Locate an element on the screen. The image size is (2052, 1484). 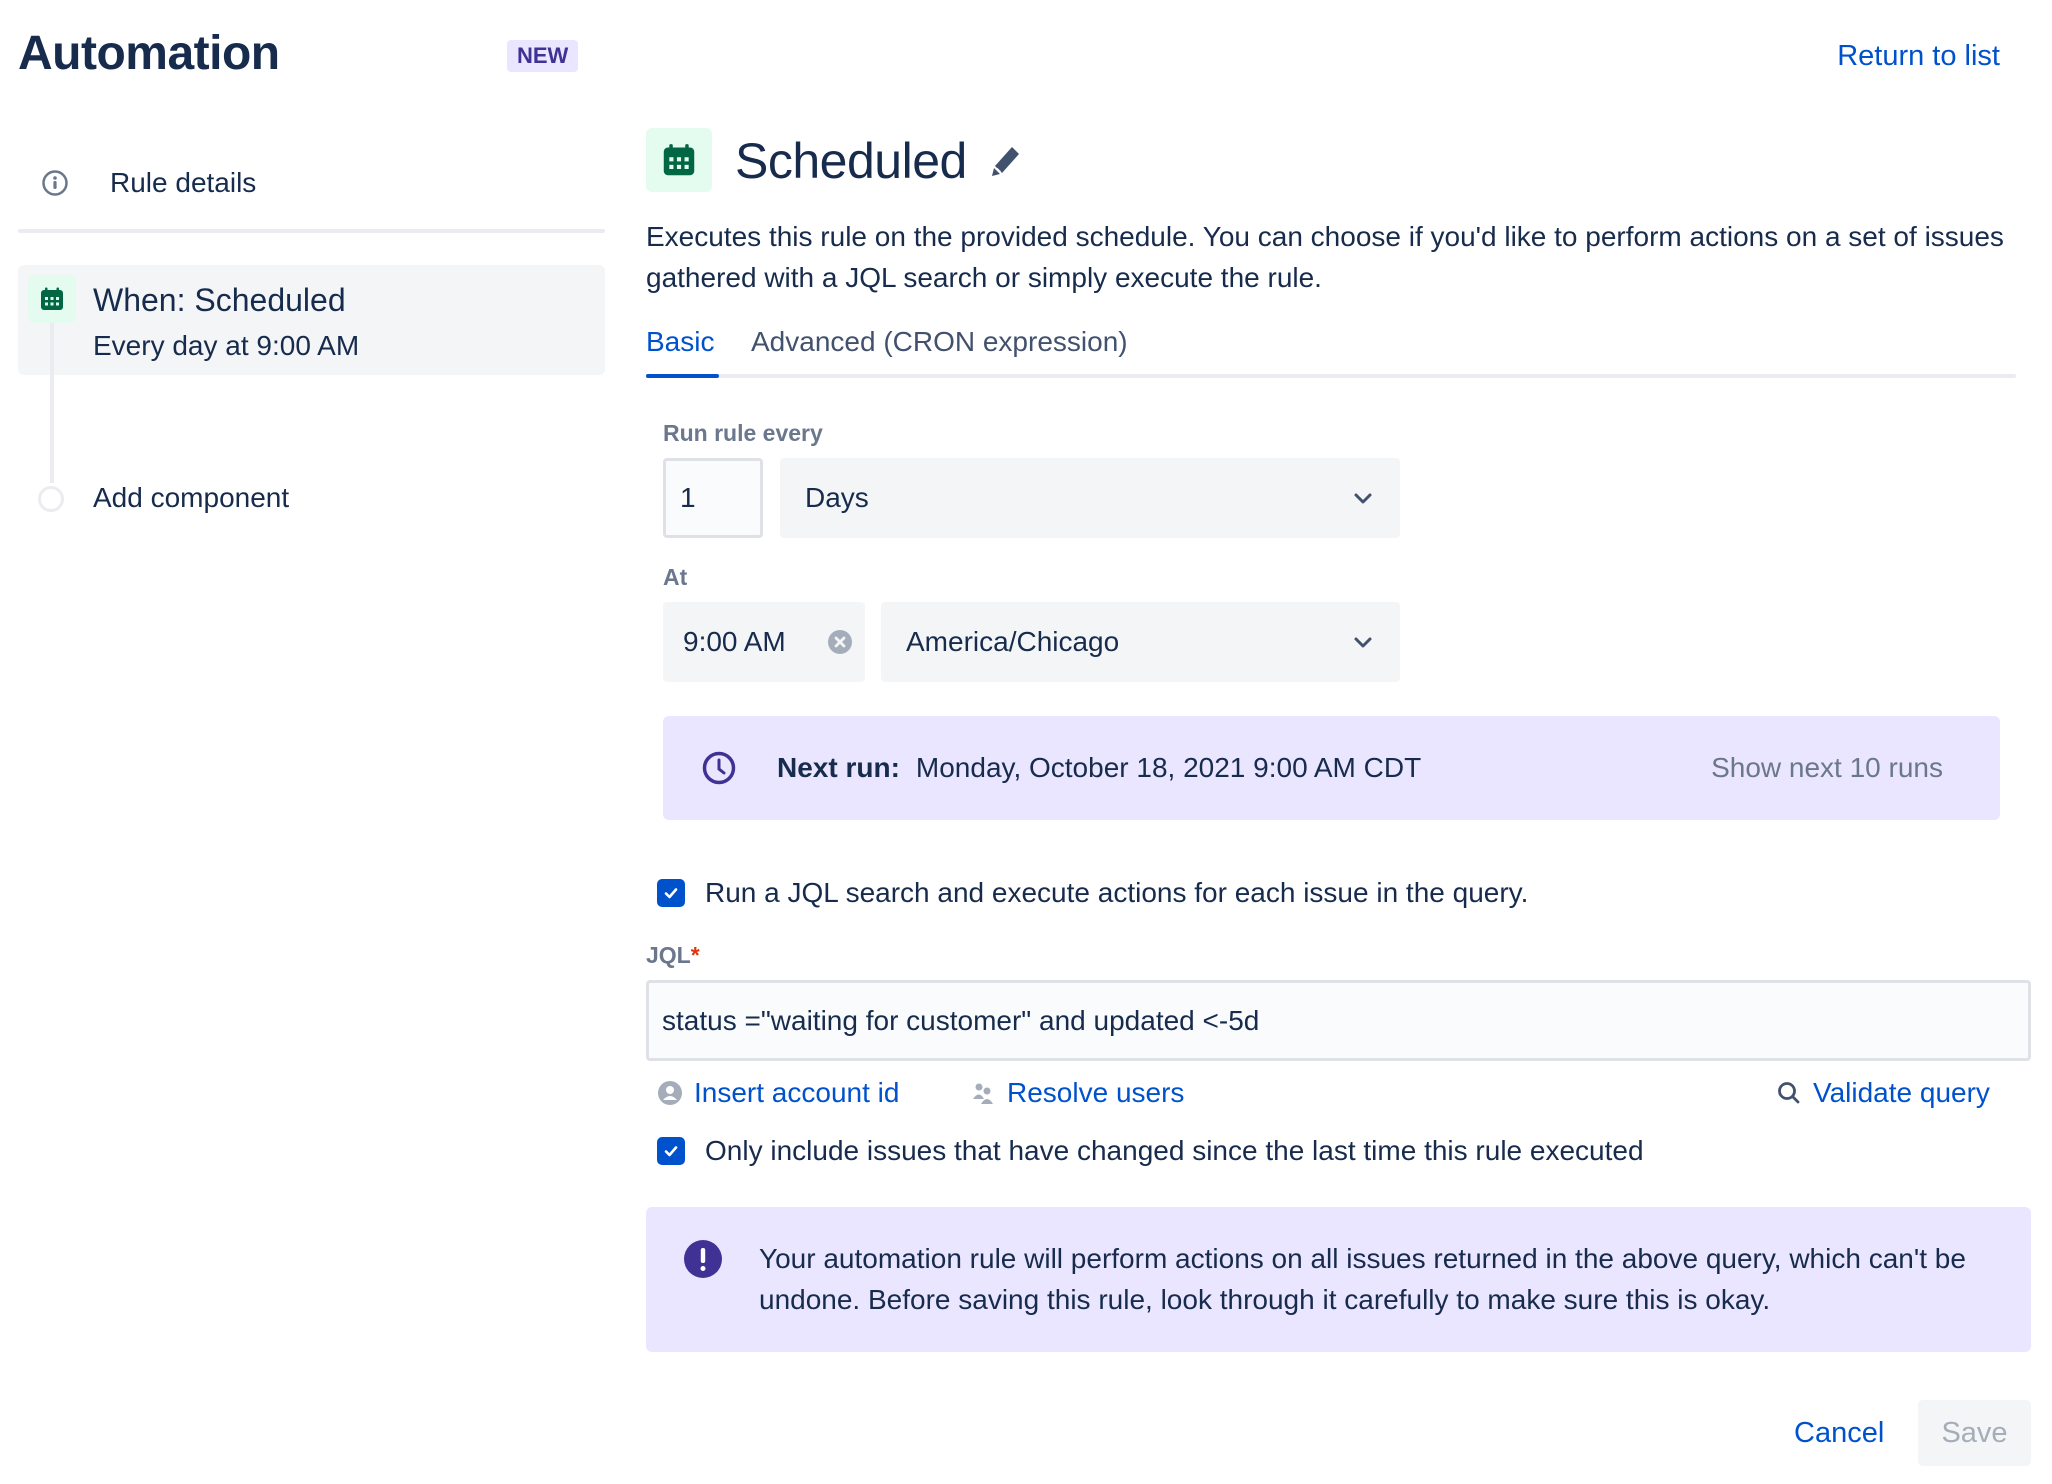
validate-query-link: Validate query is located at coordinates (1882, 1093).